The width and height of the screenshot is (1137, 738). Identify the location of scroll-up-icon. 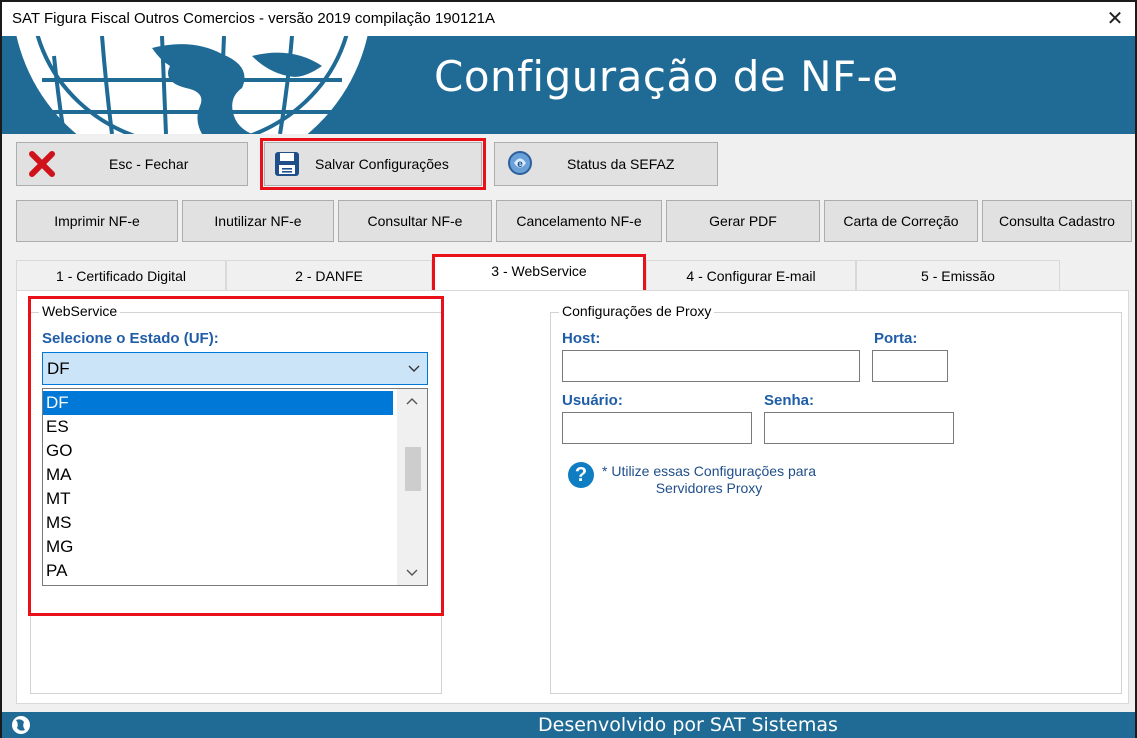
(412, 402).